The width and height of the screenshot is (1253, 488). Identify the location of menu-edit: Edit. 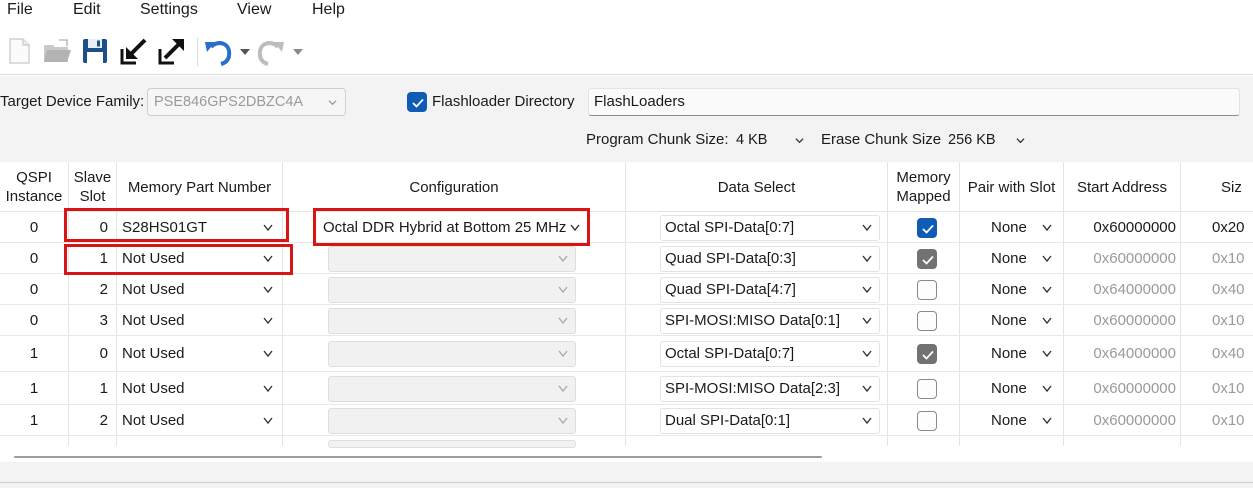
(87, 10).